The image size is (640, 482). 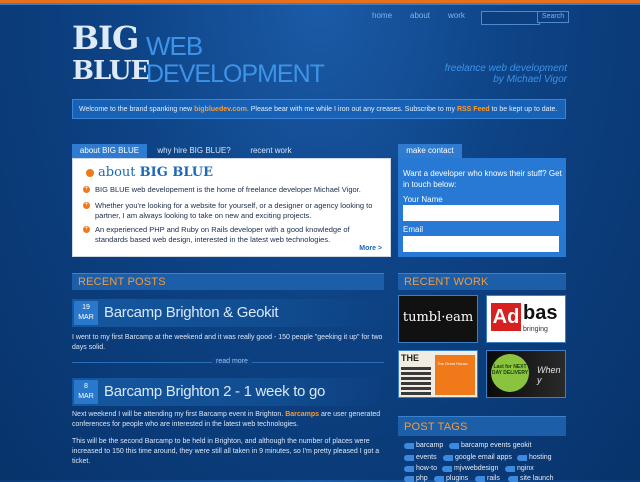 I want to click on work-thumb-graphic, so click(x=416, y=380).